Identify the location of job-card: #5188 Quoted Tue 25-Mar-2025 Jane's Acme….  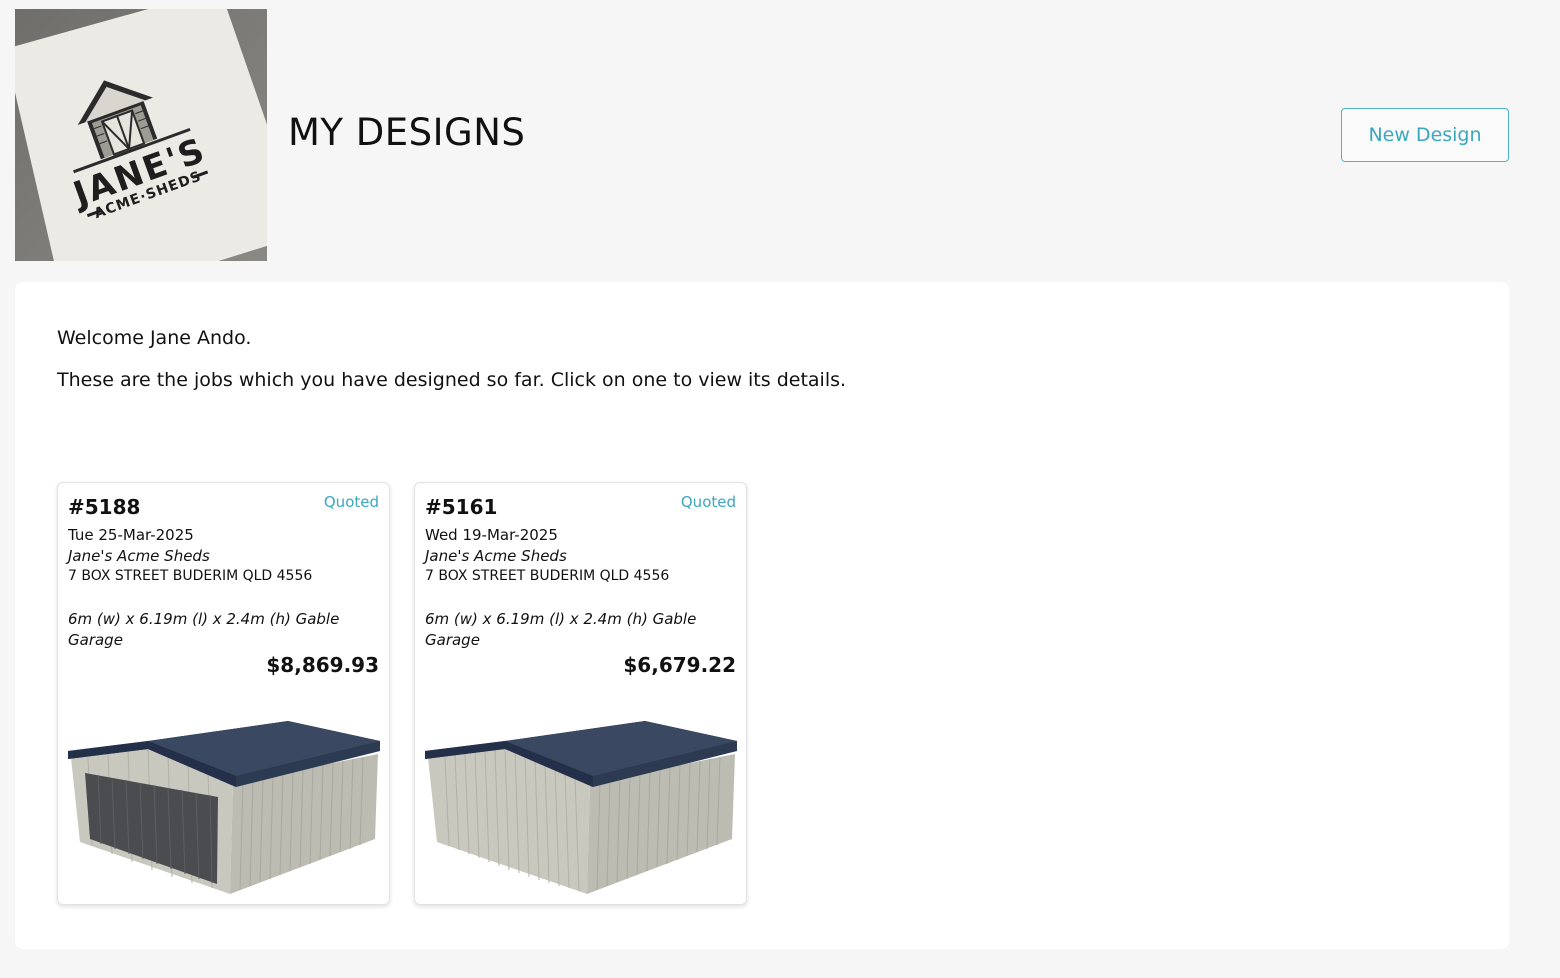
(223, 693).